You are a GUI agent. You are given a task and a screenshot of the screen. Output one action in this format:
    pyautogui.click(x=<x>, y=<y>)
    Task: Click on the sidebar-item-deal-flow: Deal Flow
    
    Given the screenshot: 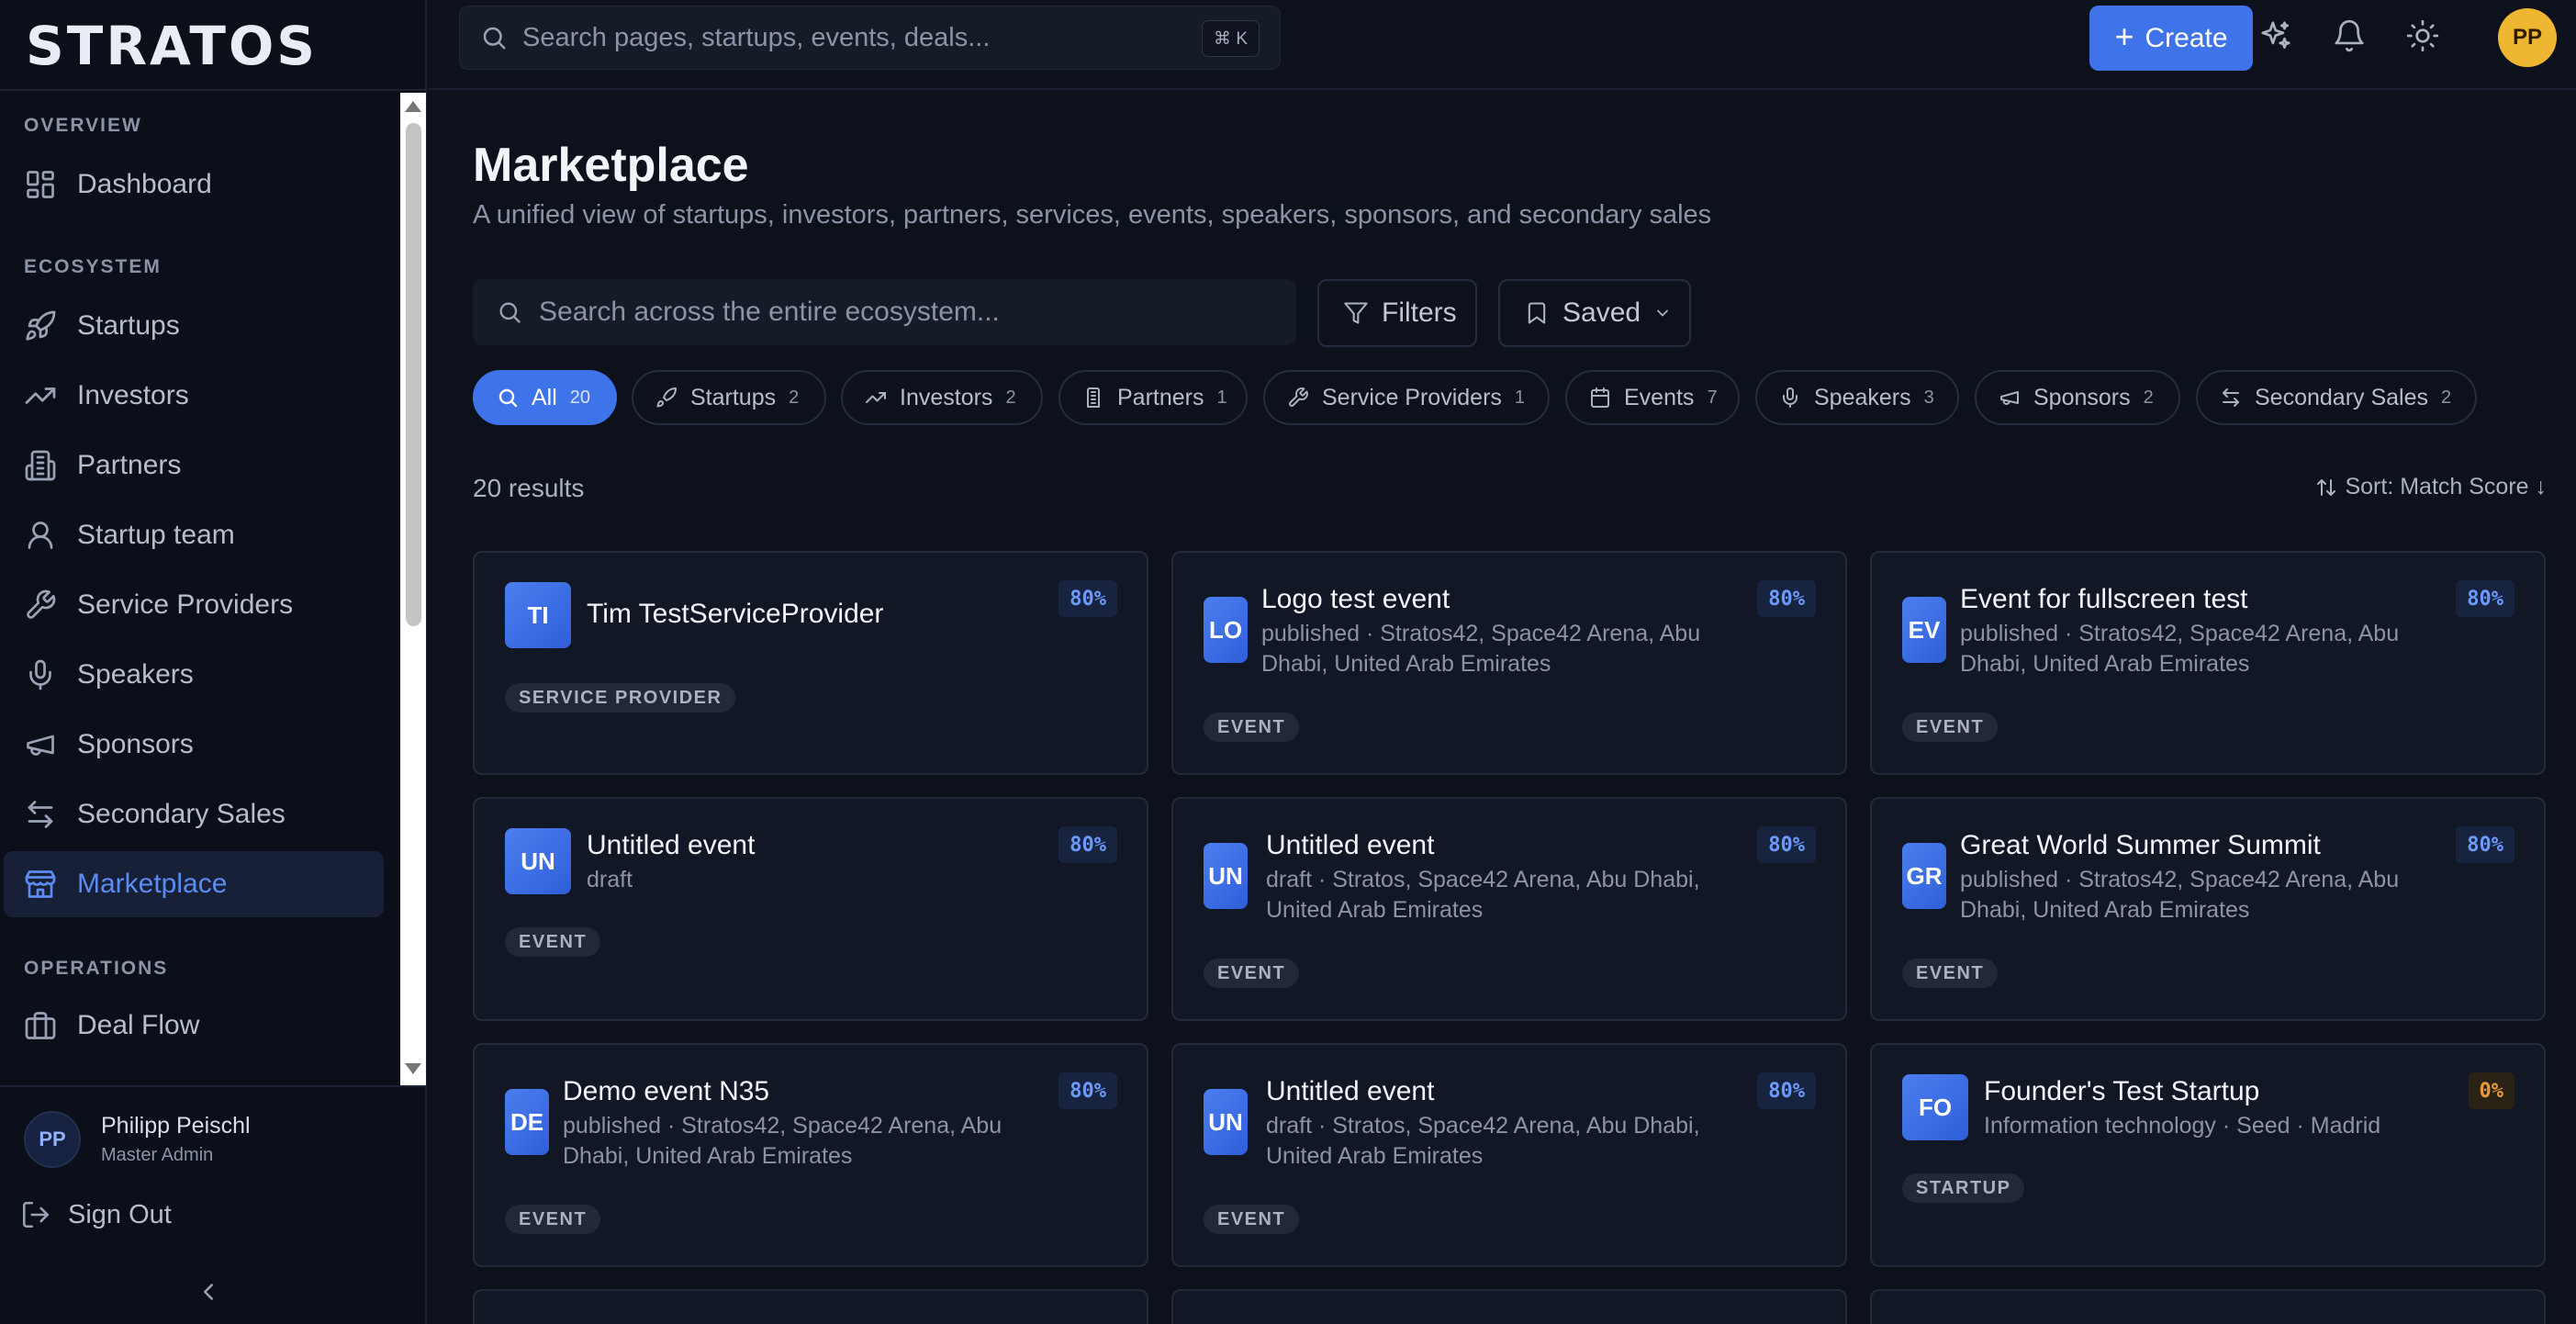 What is the action you would take?
    pyautogui.click(x=194, y=1026)
    